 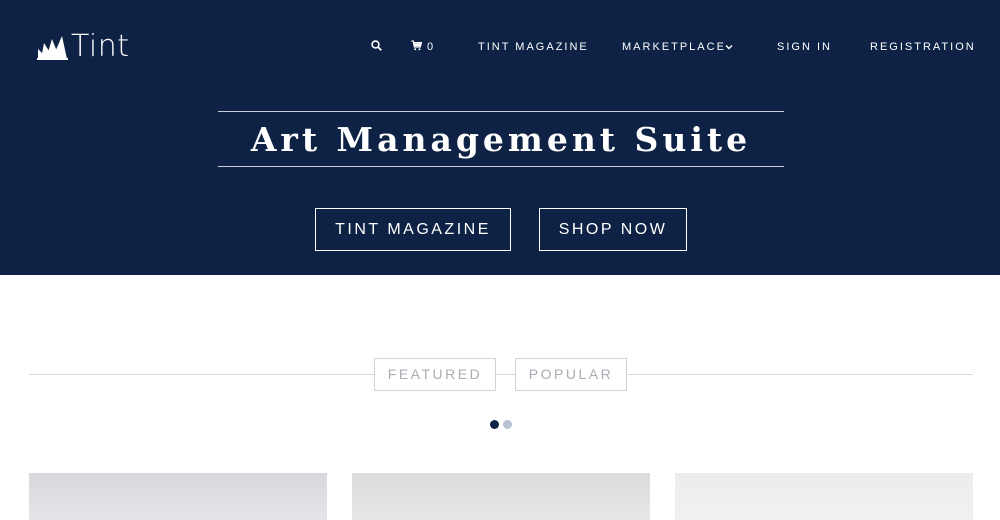 What do you see at coordinates (100, 46) in the screenshot?
I see `brand-name: Tint` at bounding box center [100, 46].